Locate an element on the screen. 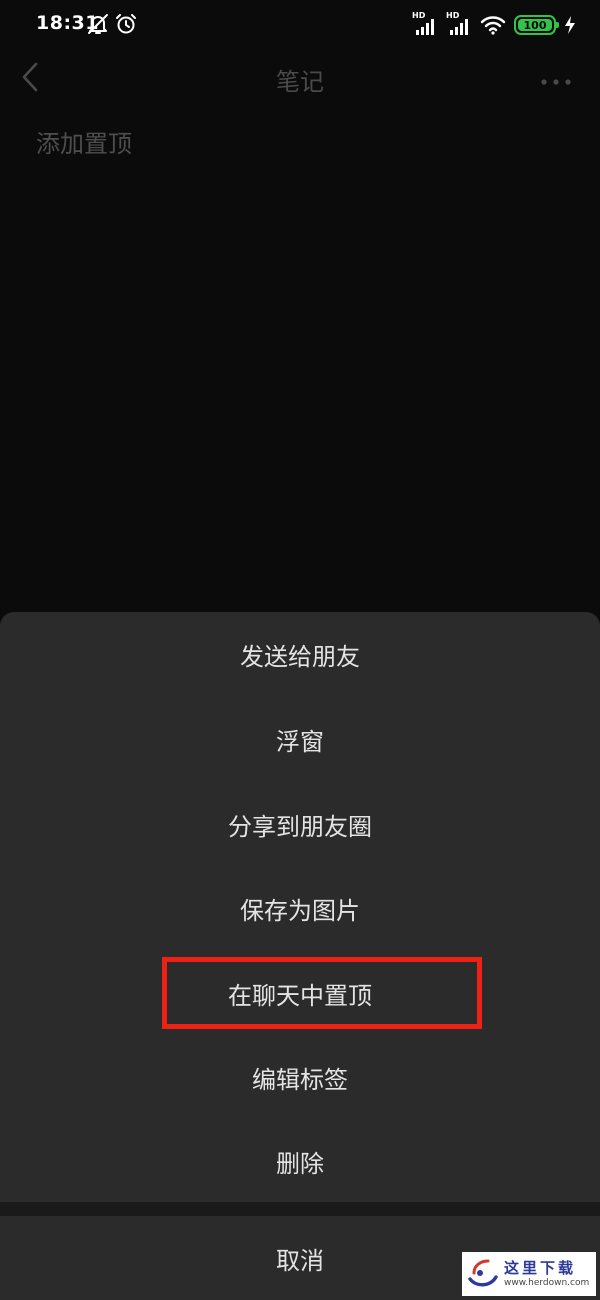 The height and width of the screenshot is (1300, 600). highlight-annotation is located at coordinates (322, 993).